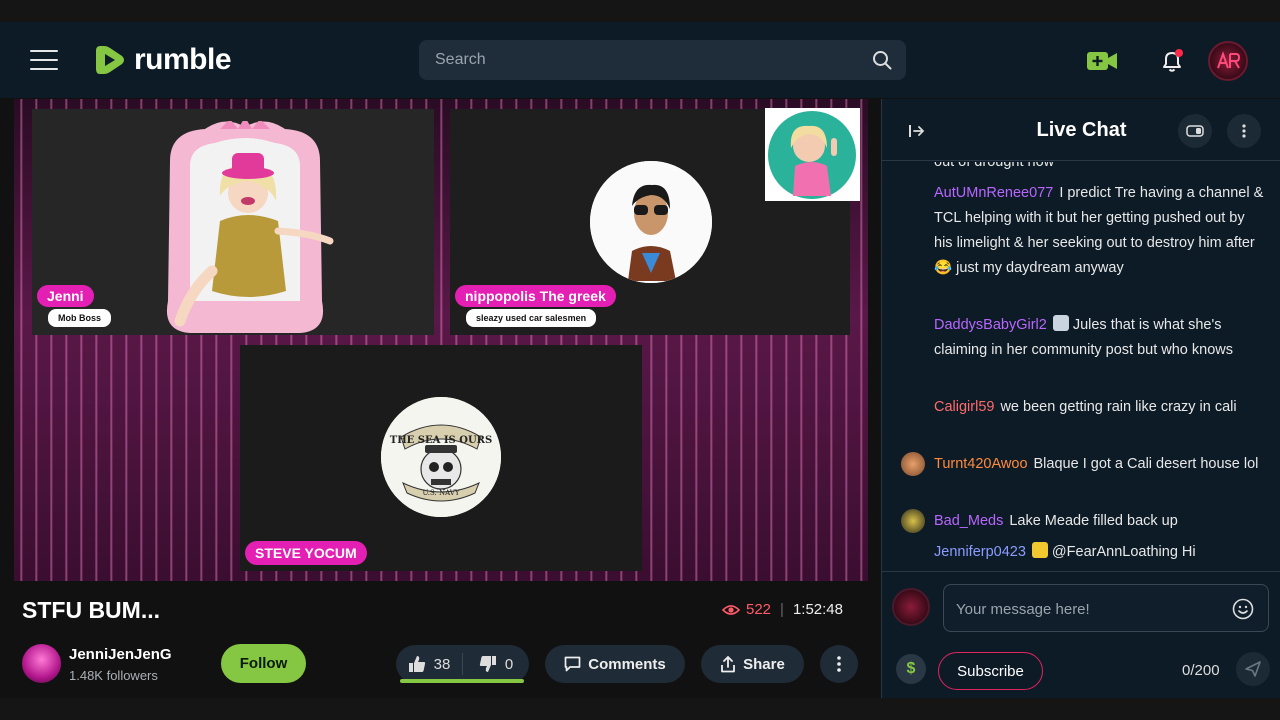 This screenshot has width=1280, height=720. I want to click on rumble-logo: rumble, so click(163, 60).